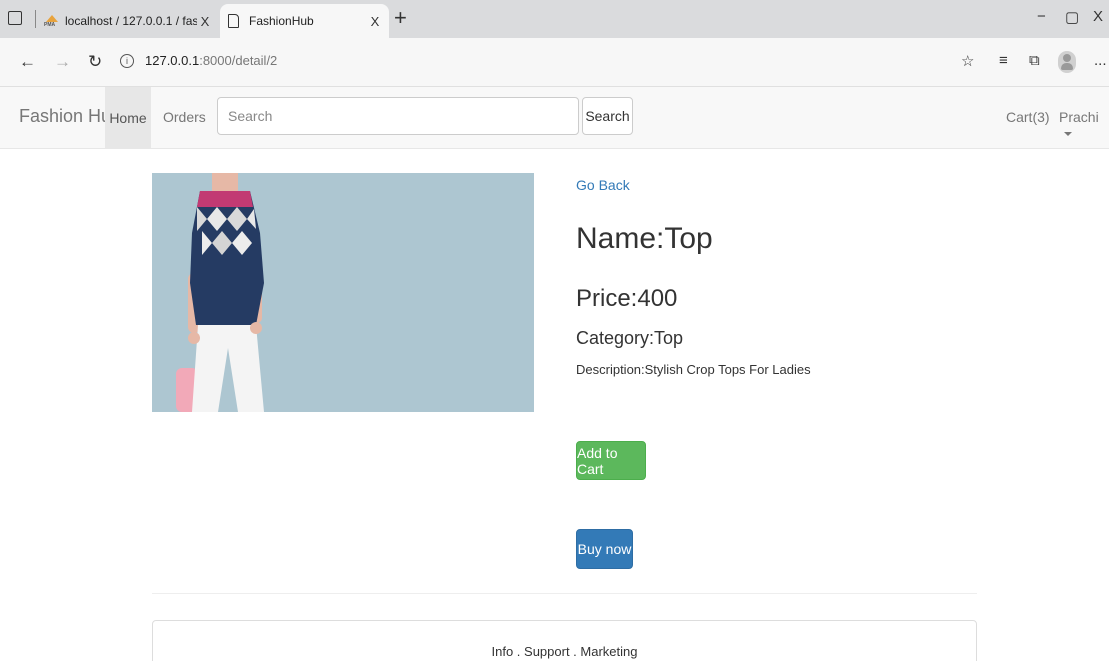 The image size is (1109, 661). I want to click on tab-actions-icon, so click(15, 18).